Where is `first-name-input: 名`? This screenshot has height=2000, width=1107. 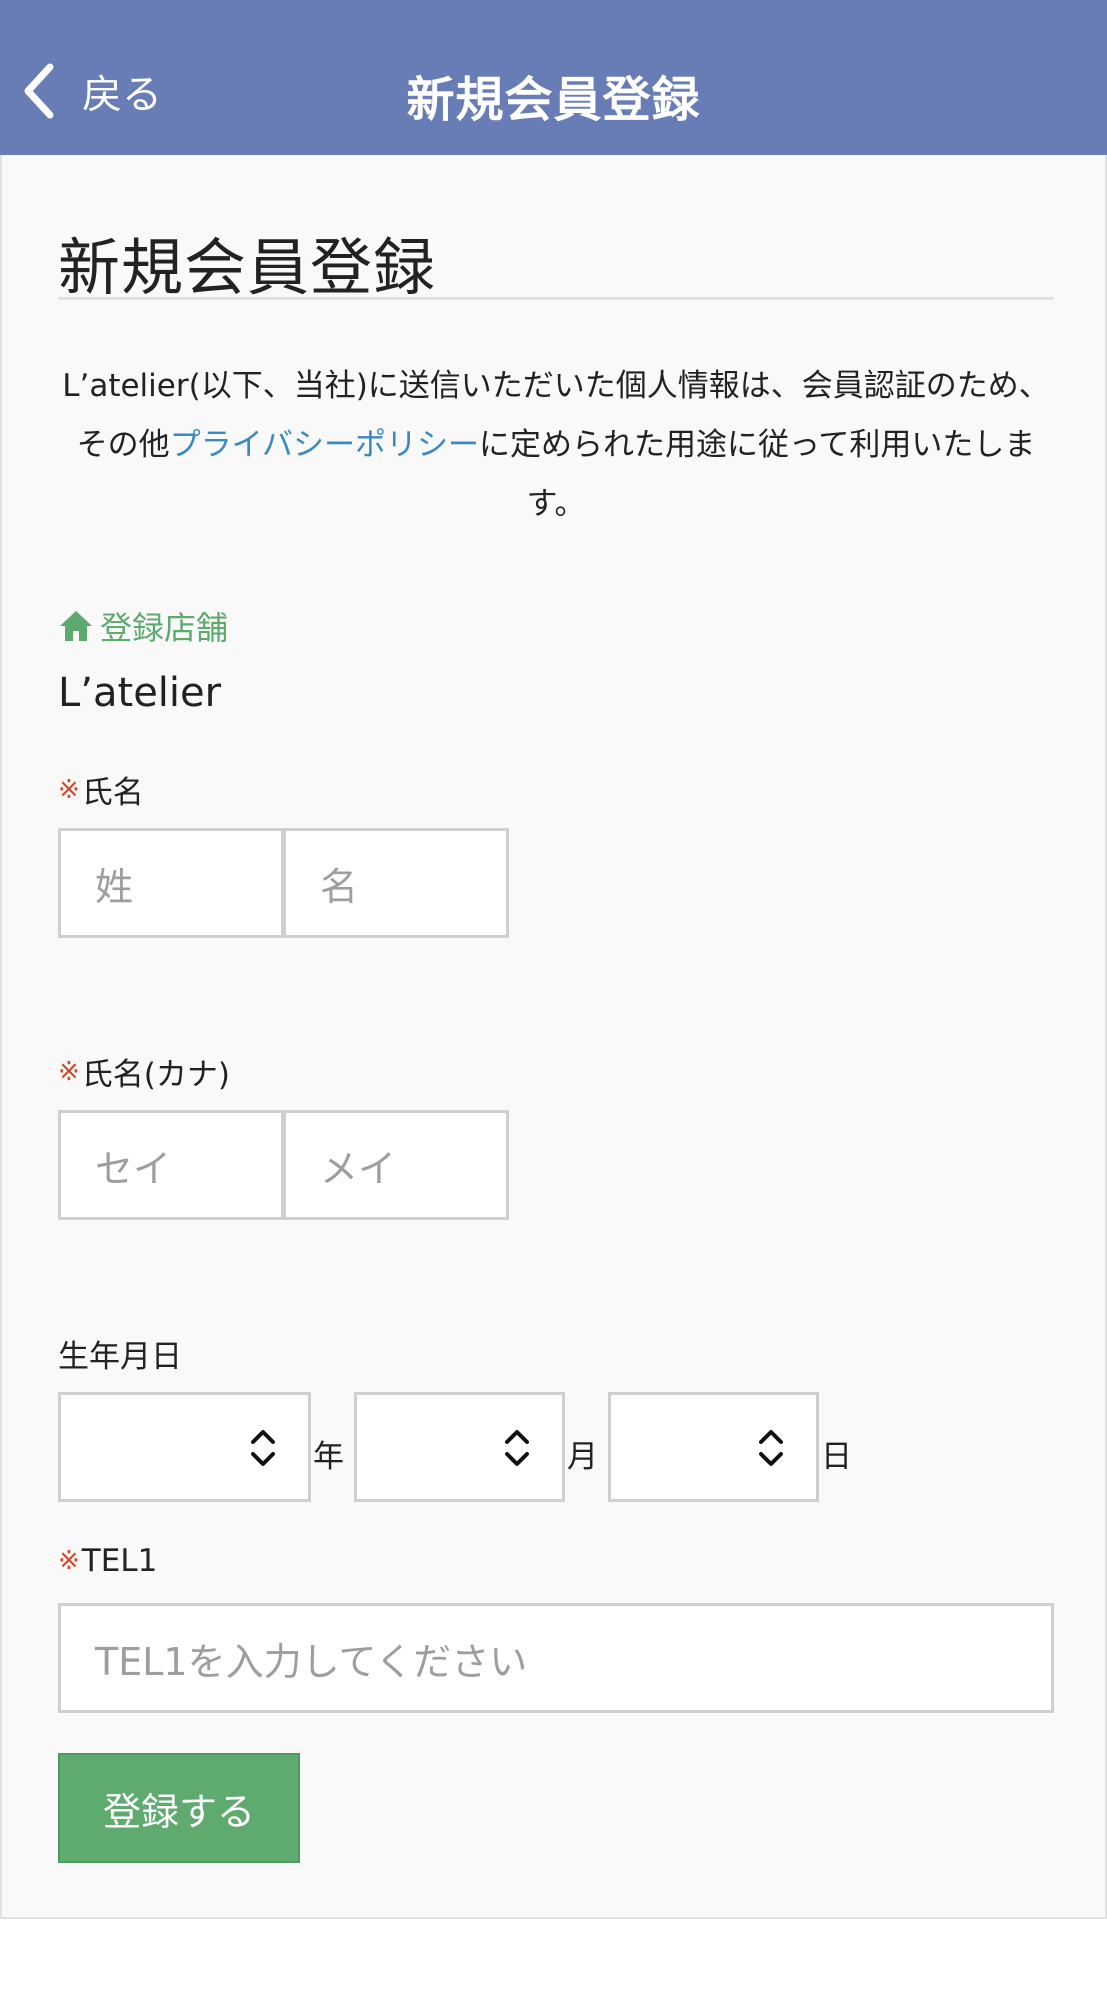 first-name-input: 名 is located at coordinates (396, 883).